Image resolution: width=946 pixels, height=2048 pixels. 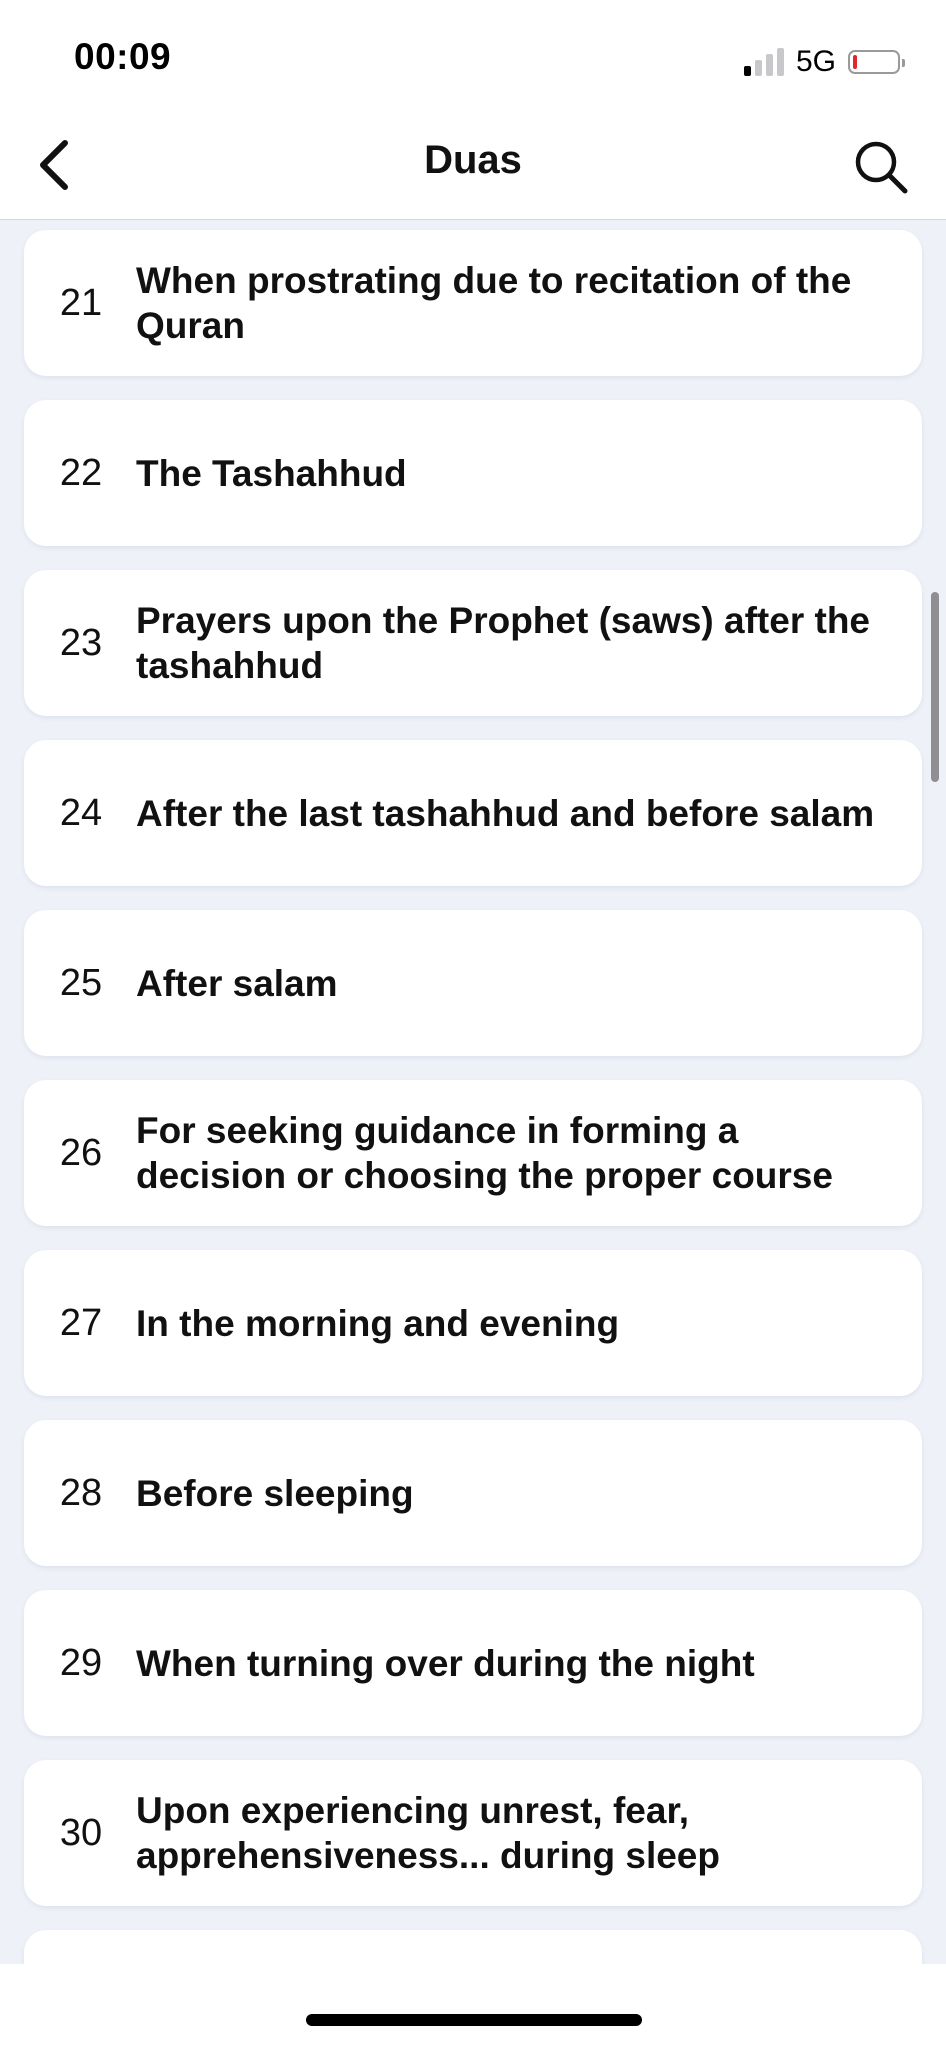 I want to click on search-button, so click(x=881, y=167).